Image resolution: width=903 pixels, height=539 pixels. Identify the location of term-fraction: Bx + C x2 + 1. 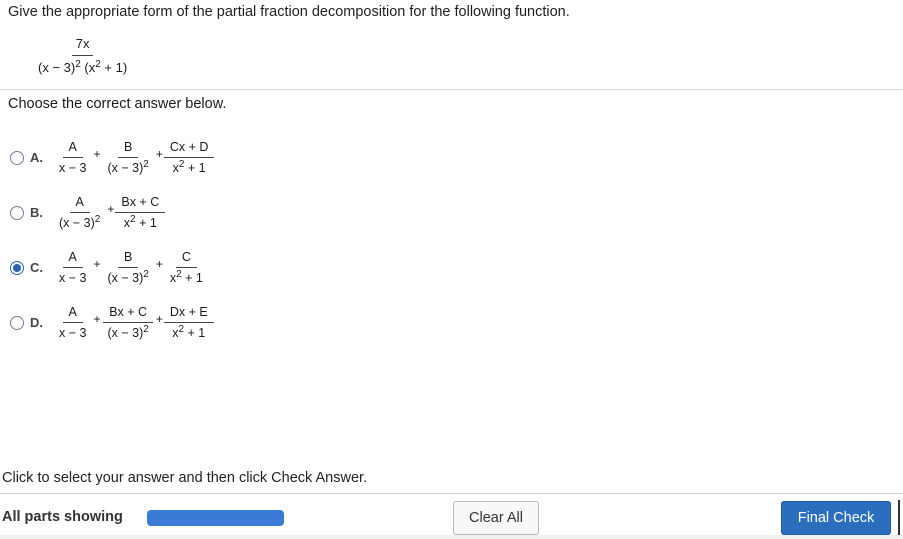
(140, 213).